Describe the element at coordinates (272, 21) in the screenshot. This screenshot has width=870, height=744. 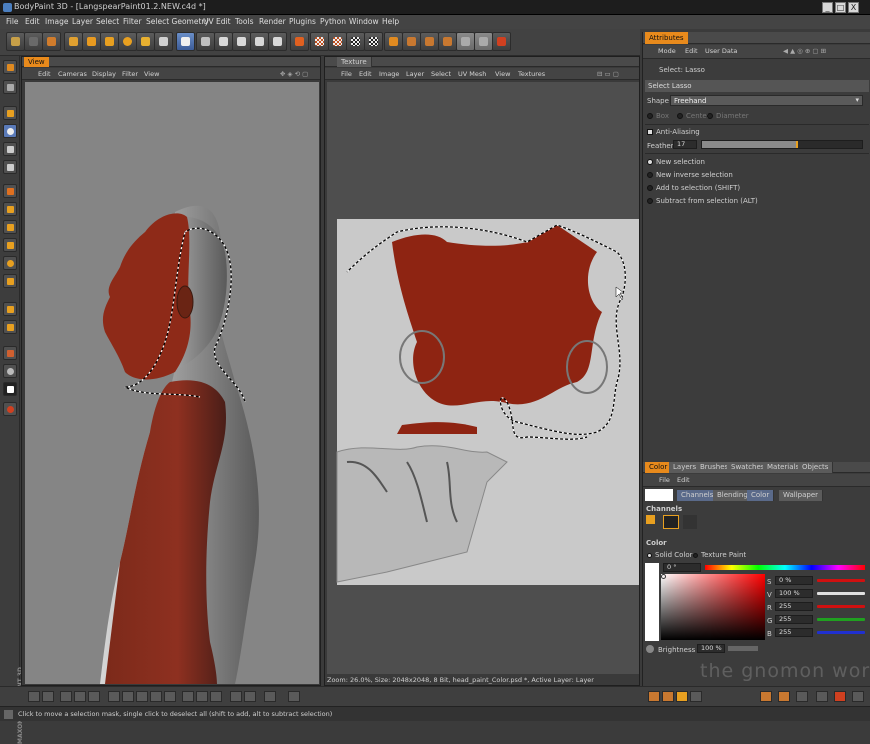
I see `menu-render: Render` at that location.